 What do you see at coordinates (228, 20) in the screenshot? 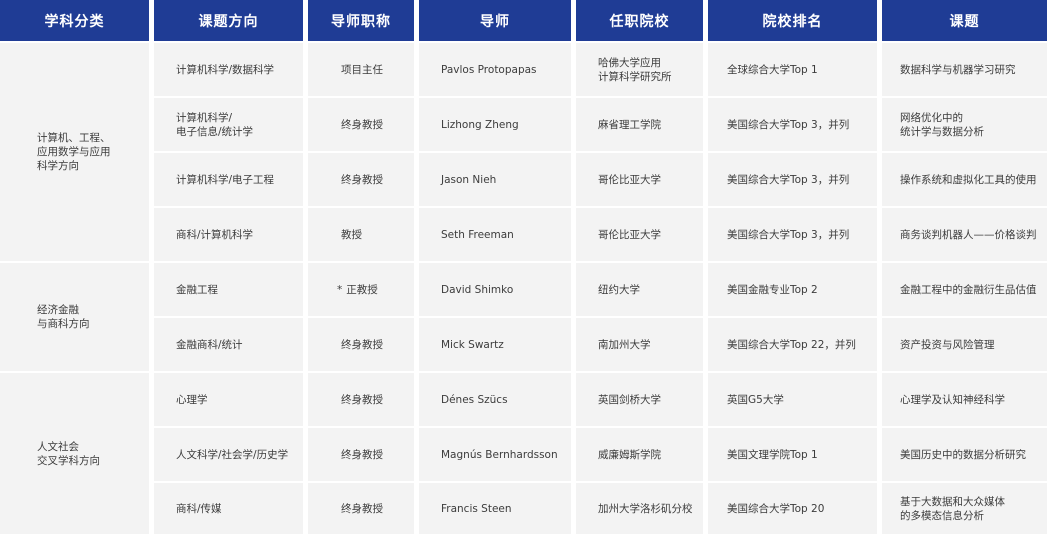
I see `header-direction: 课题方向` at bounding box center [228, 20].